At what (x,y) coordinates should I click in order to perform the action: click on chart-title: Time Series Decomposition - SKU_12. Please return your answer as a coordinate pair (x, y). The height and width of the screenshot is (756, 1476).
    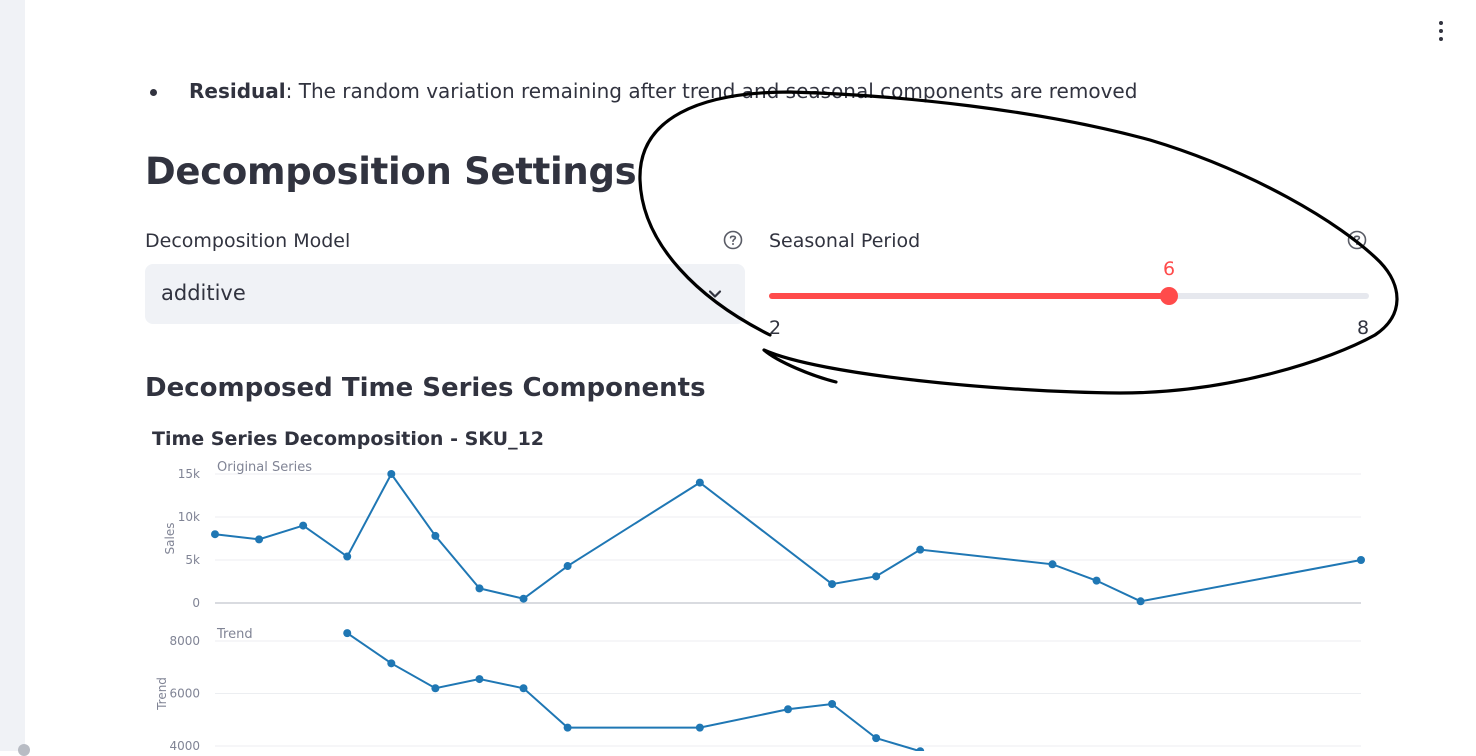
    Looking at the image, I should click on (348, 439).